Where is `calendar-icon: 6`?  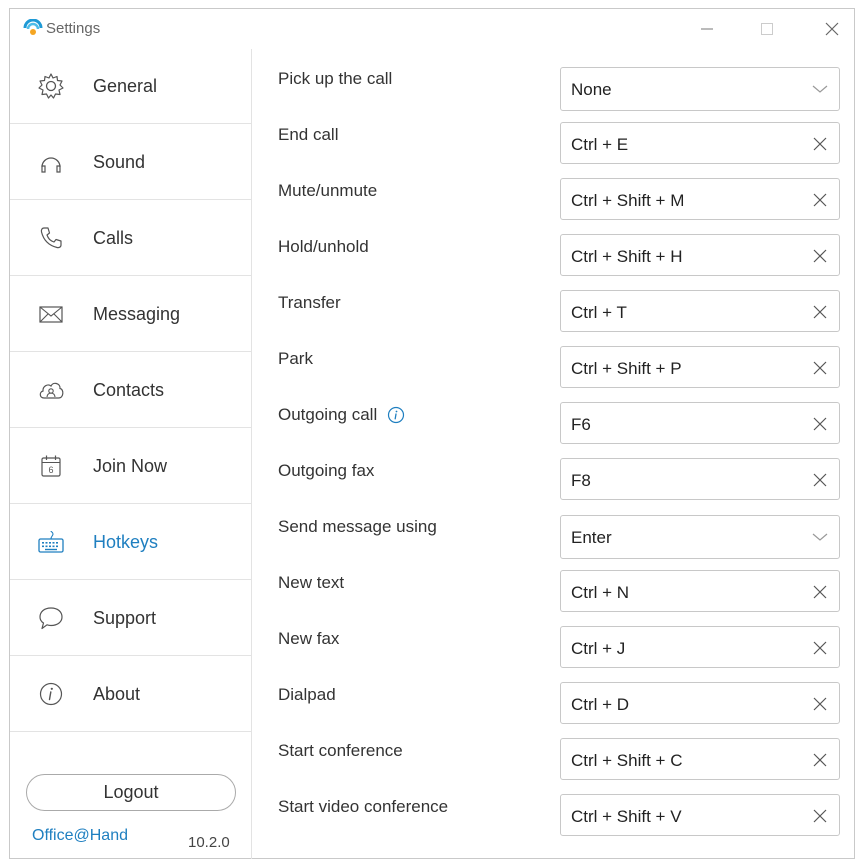
calendar-icon: 6 is located at coordinates (51, 466).